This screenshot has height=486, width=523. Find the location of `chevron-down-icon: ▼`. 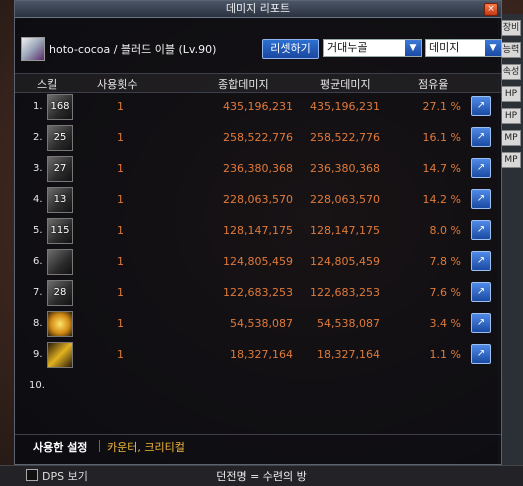

chevron-down-icon: ▼ is located at coordinates (413, 48).